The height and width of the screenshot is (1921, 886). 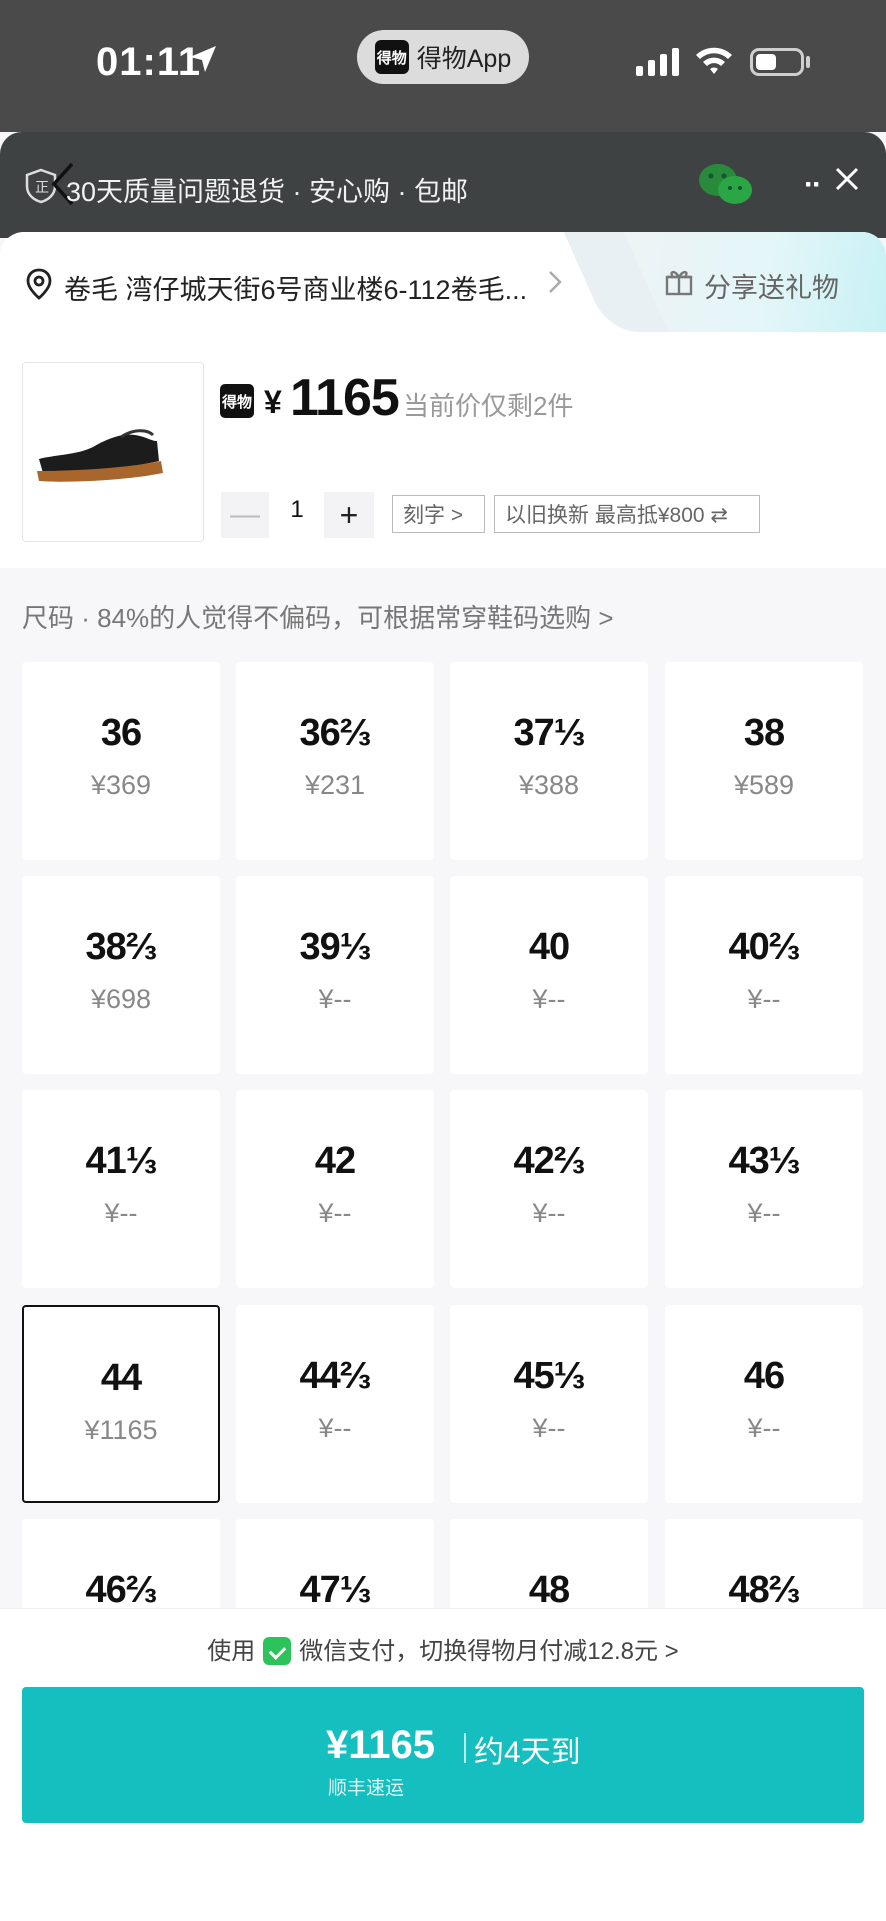 I want to click on chevron-right-icon, so click(x=555, y=282).